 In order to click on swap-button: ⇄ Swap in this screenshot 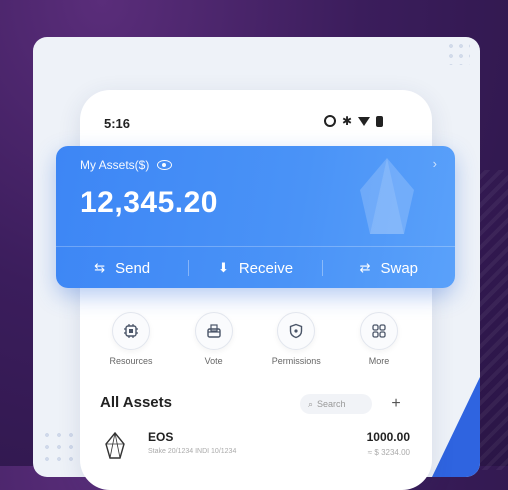, I will do `click(389, 268)`.